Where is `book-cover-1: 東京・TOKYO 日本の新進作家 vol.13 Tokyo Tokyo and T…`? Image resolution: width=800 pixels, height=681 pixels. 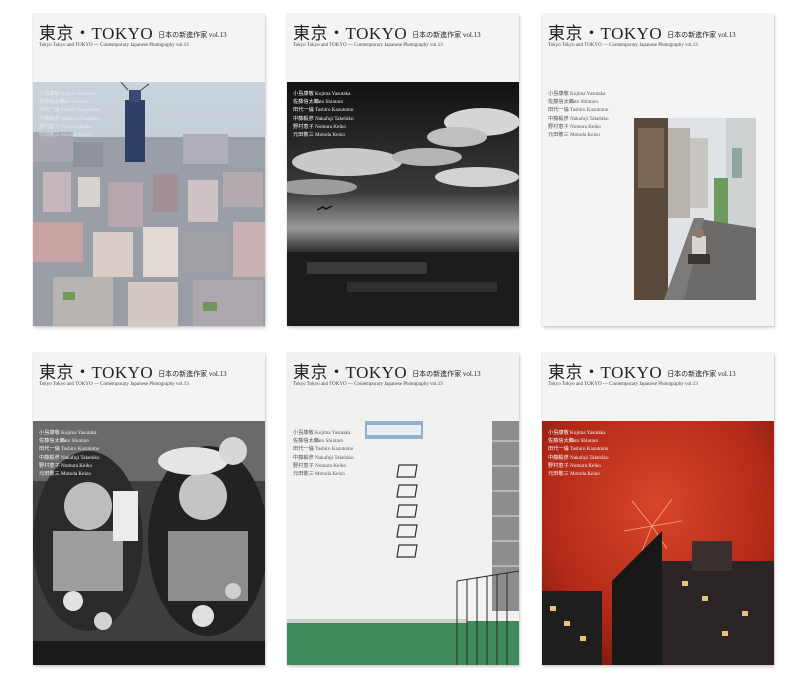
book-cover-1: 東京・TOKYO 日本の新進作家 vol.13 Tokyo Tokyo and T… is located at coordinates (149, 170).